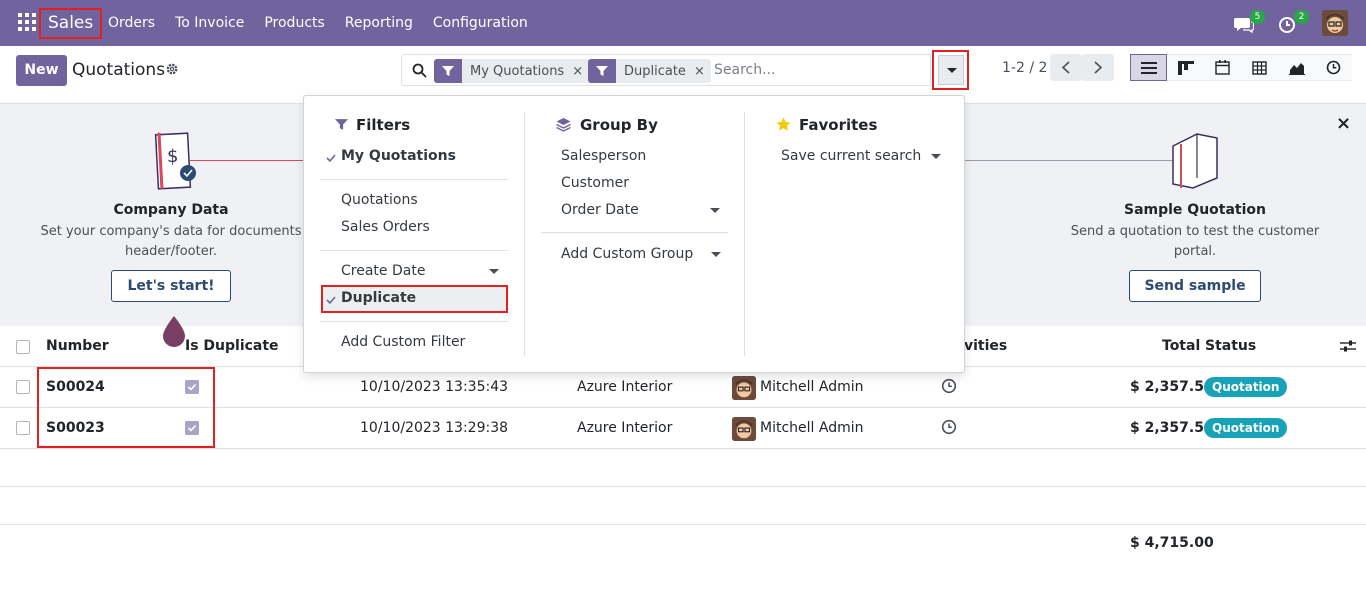 The height and width of the screenshot is (614, 1366). What do you see at coordinates (385, 227) in the screenshot?
I see `filter-sales-orders: Sales Orders` at bounding box center [385, 227].